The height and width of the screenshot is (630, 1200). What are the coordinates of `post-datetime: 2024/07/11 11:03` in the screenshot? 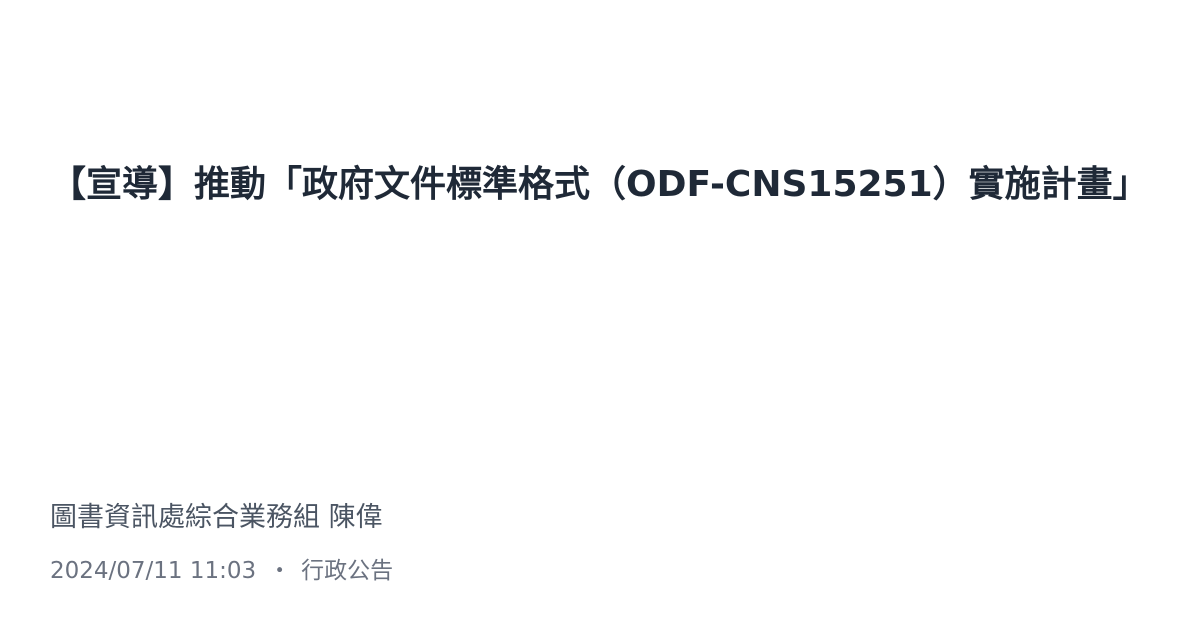 It's located at (153, 571).